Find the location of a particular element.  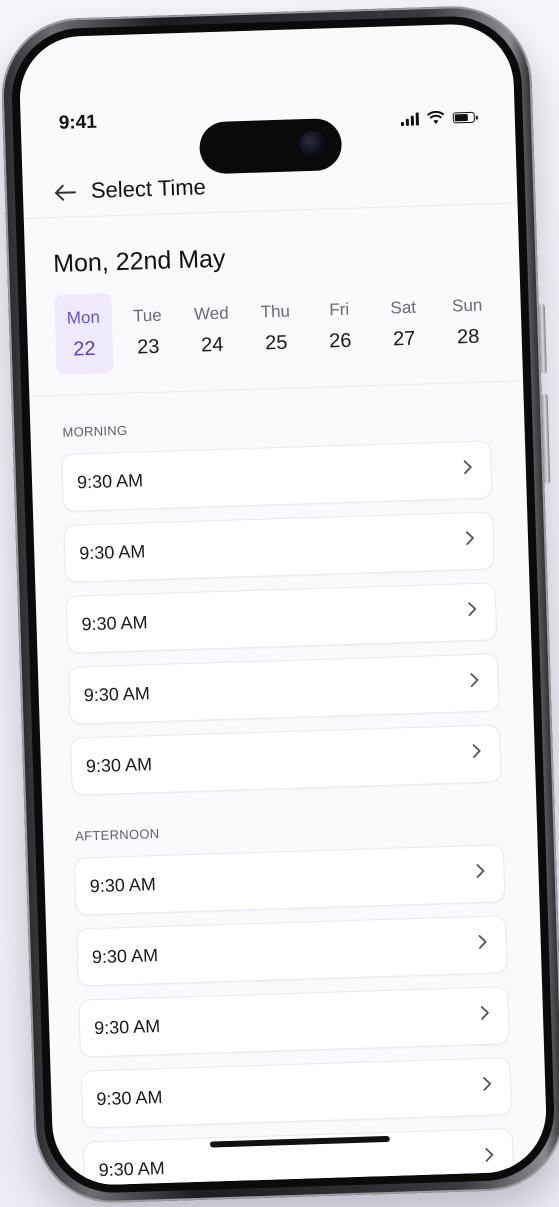

page-title: Select Time is located at coordinates (148, 188).